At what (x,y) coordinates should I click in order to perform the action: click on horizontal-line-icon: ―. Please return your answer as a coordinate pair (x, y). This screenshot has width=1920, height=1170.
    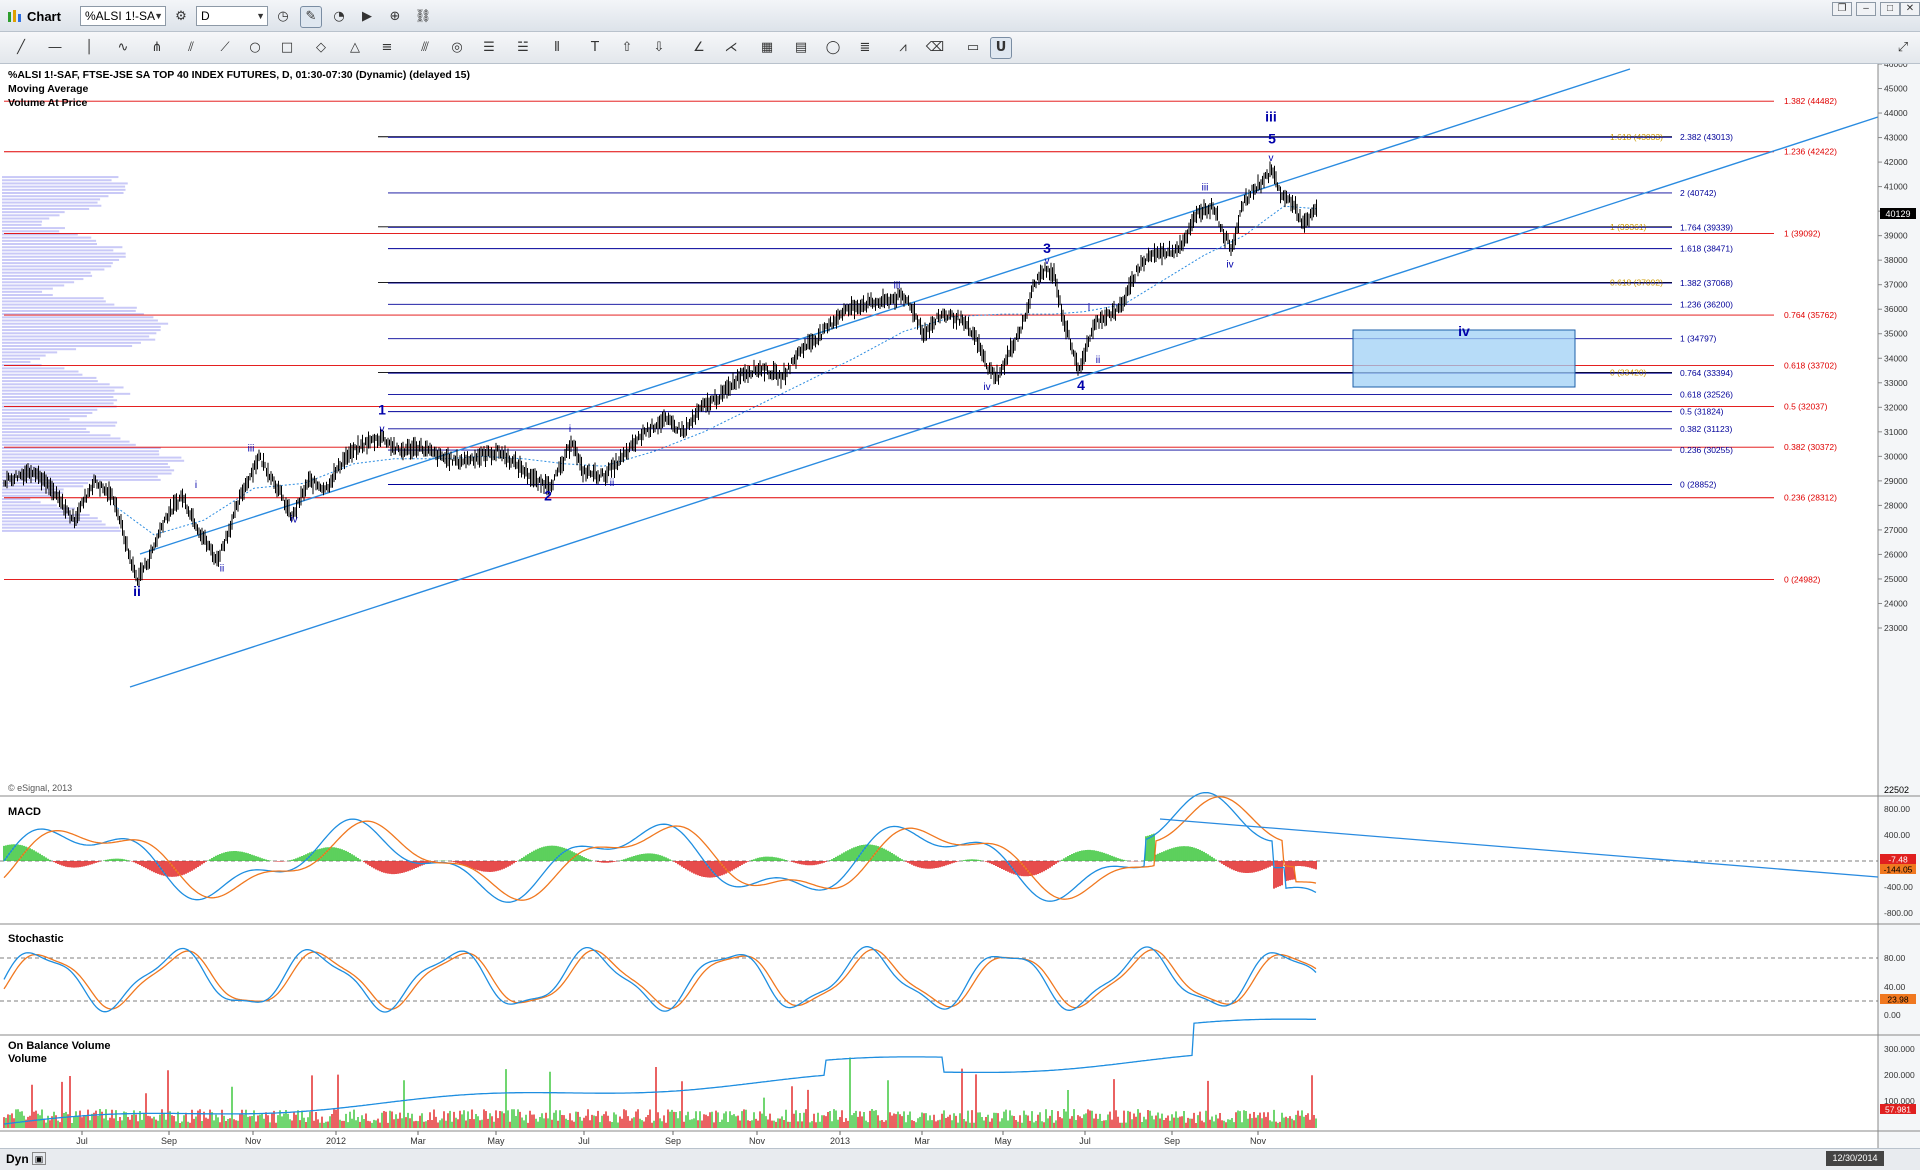
    Looking at the image, I should click on (55, 48).